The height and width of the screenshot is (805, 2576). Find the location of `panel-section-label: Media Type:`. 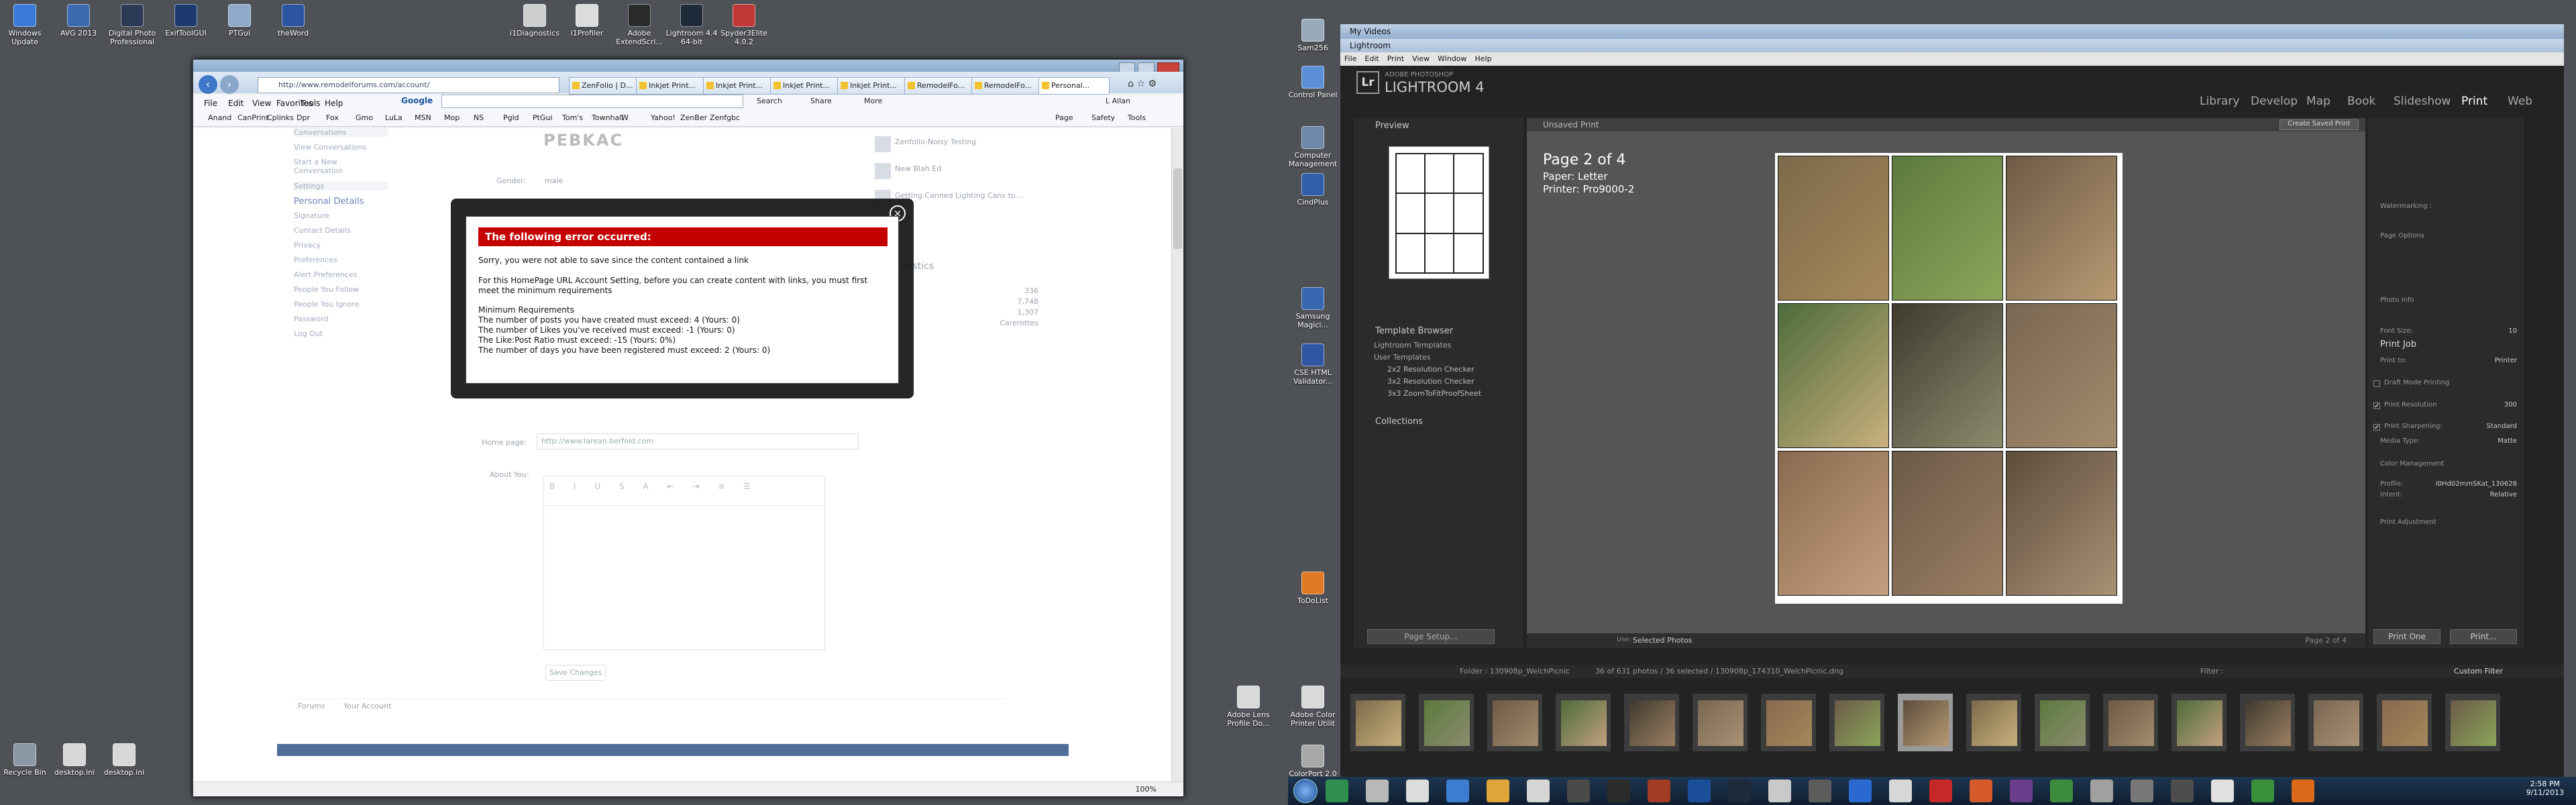

panel-section-label: Media Type: is located at coordinates (2400, 441).